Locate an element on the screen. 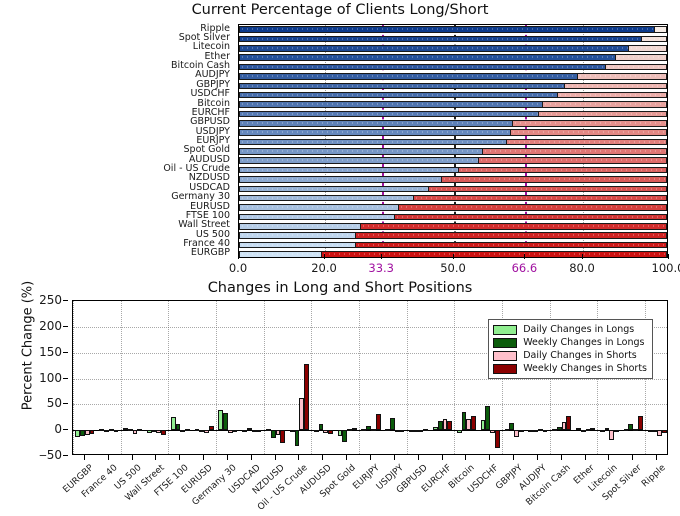 Image resolution: width=680 pixels, height=516 pixels. top-chart-x-tick-label: 33.3 is located at coordinates (381, 268).